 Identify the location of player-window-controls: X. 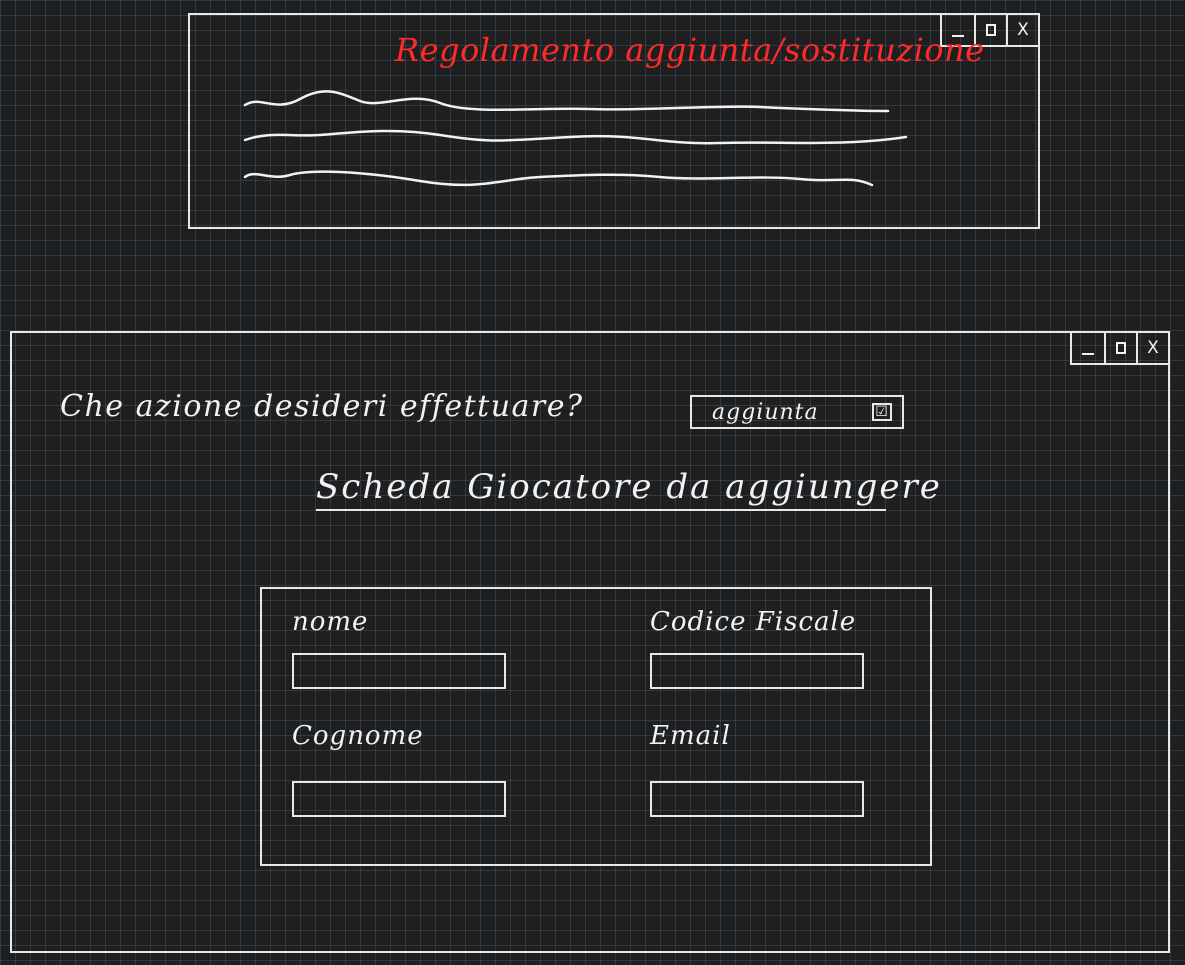
(1120, 348).